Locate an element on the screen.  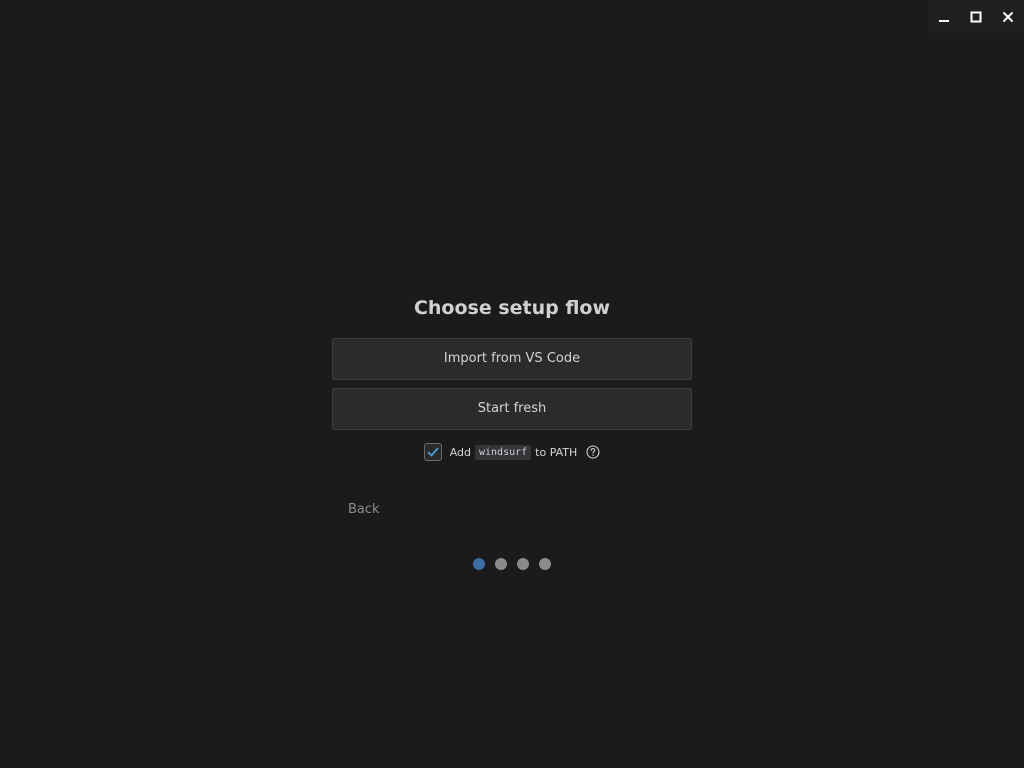
back-button: Back is located at coordinates (364, 509).